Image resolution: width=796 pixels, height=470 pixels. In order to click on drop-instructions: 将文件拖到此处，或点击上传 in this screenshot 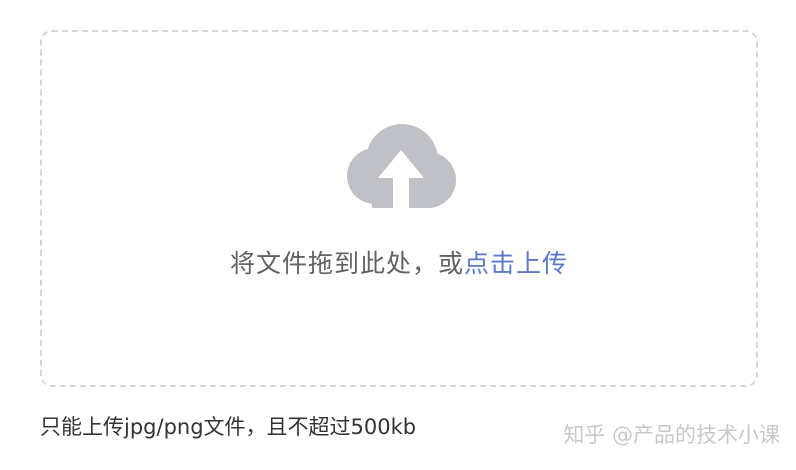, I will do `click(399, 264)`.